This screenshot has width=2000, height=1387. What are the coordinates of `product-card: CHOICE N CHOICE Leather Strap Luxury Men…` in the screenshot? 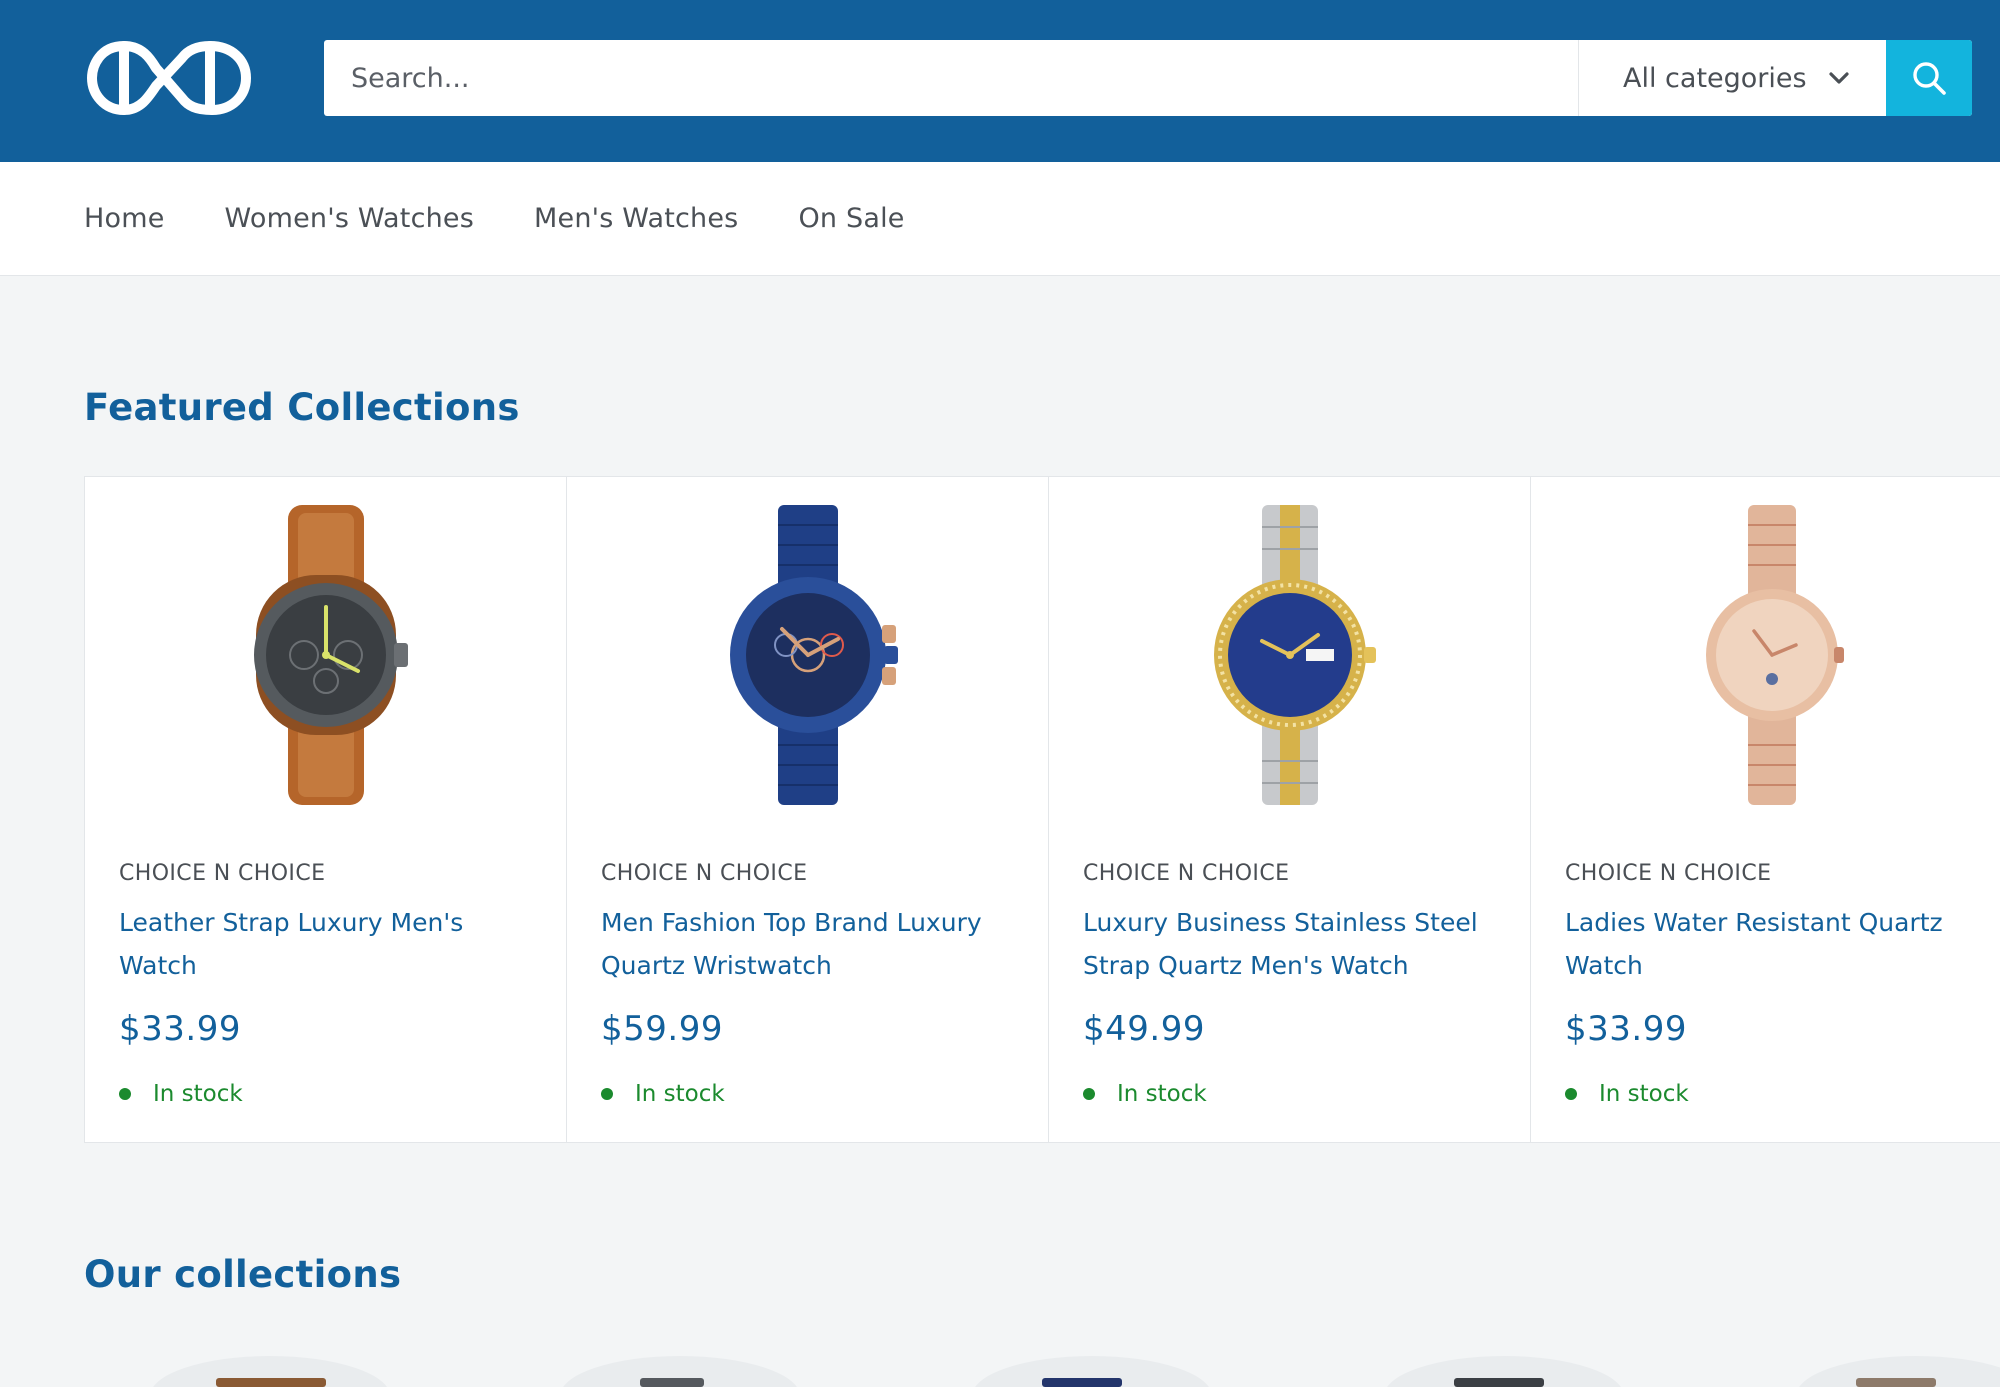 It's located at (326, 809).